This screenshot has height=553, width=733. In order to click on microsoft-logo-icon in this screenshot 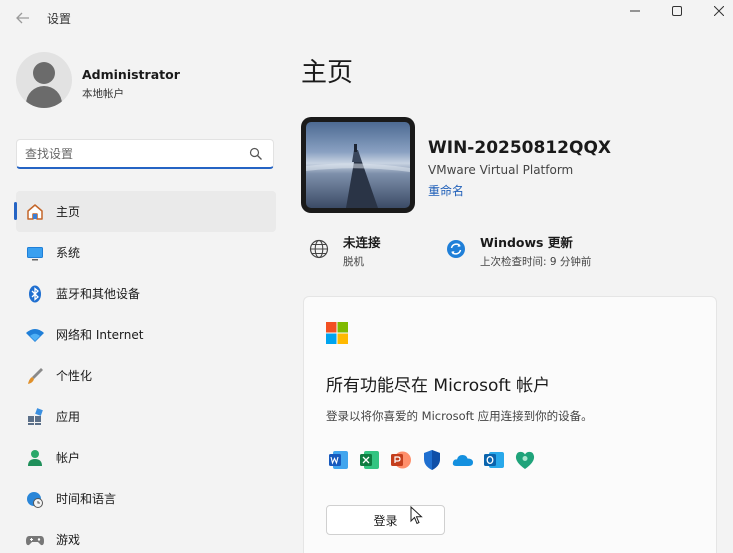, I will do `click(337, 333)`.